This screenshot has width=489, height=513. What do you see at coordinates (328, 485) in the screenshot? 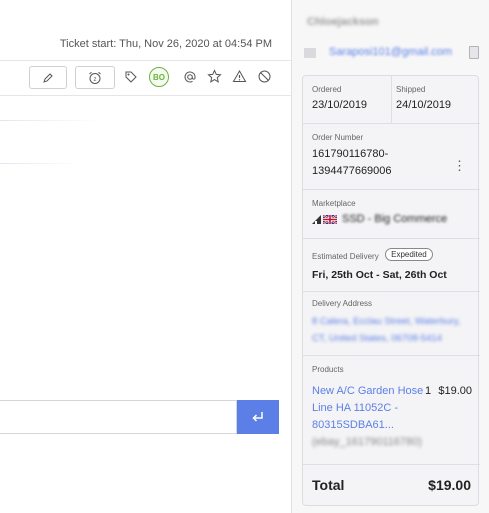
I see `total-label: Total` at bounding box center [328, 485].